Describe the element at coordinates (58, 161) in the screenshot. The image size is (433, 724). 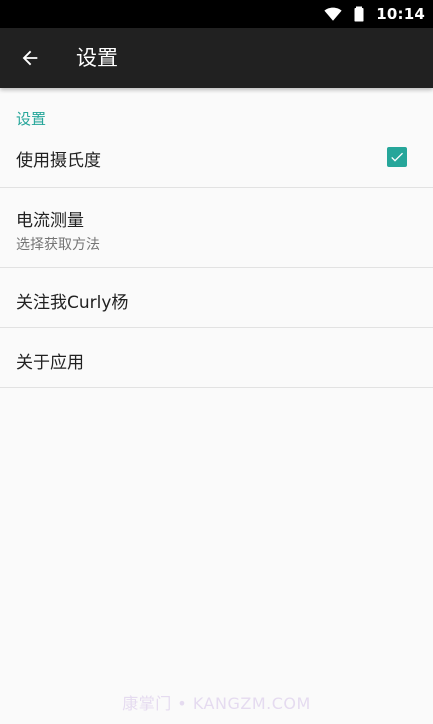
I see `pref-title-use-celsius: 使用摄氏度` at that location.